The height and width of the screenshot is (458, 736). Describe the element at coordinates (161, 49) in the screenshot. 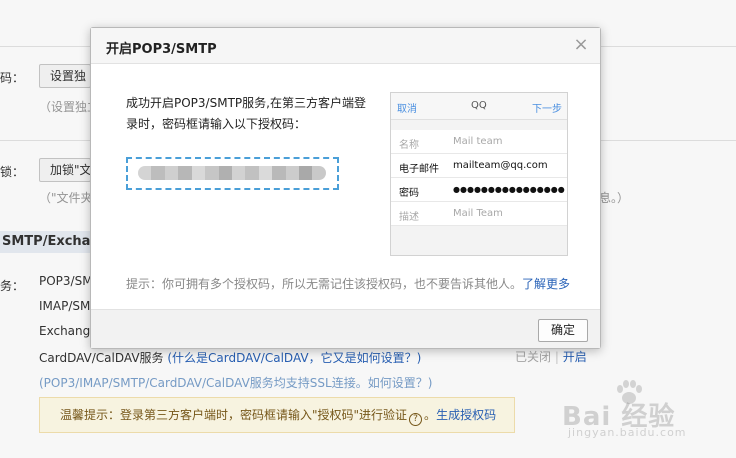

I see `dialog-title: 开启POP3/SMTP` at that location.